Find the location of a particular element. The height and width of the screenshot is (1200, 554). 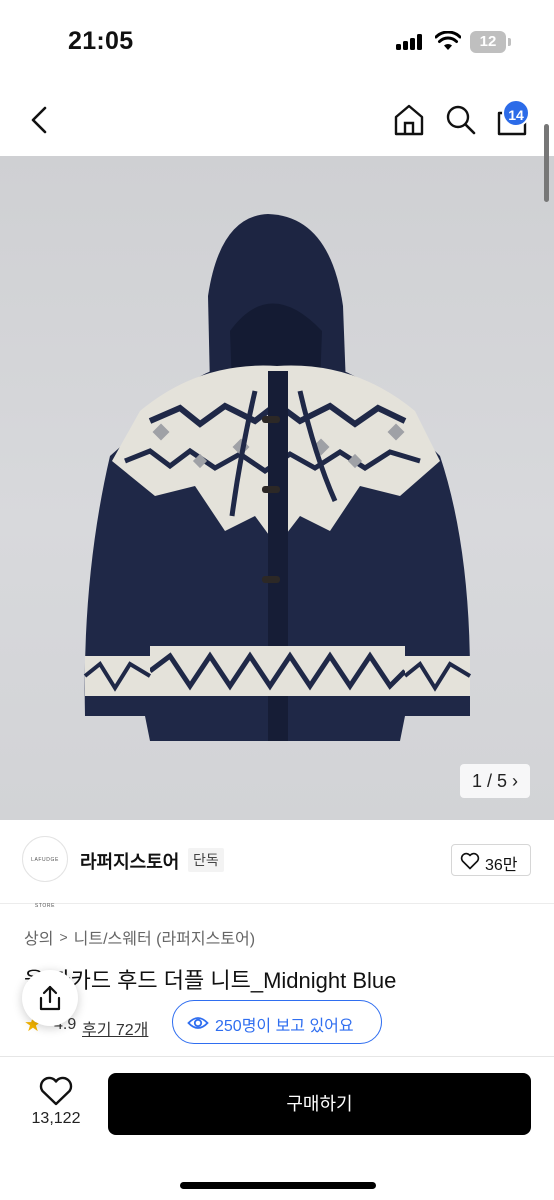

viewing-count-pill: 250명이 보고 있어요 is located at coordinates (277, 1022).